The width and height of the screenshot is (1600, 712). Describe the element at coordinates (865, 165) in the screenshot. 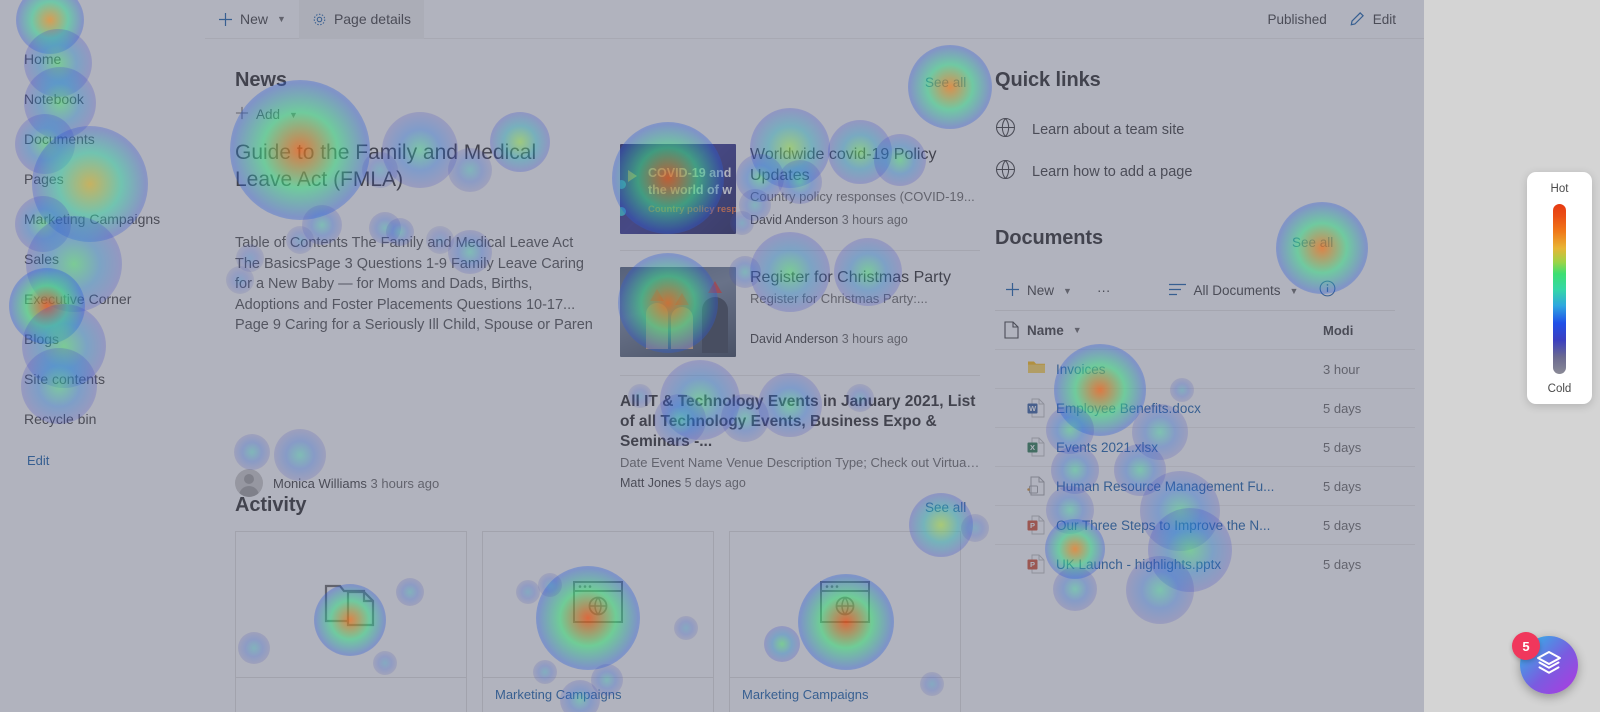

I see `news-item-title: Worldwide covid-19 Policy Updates` at that location.